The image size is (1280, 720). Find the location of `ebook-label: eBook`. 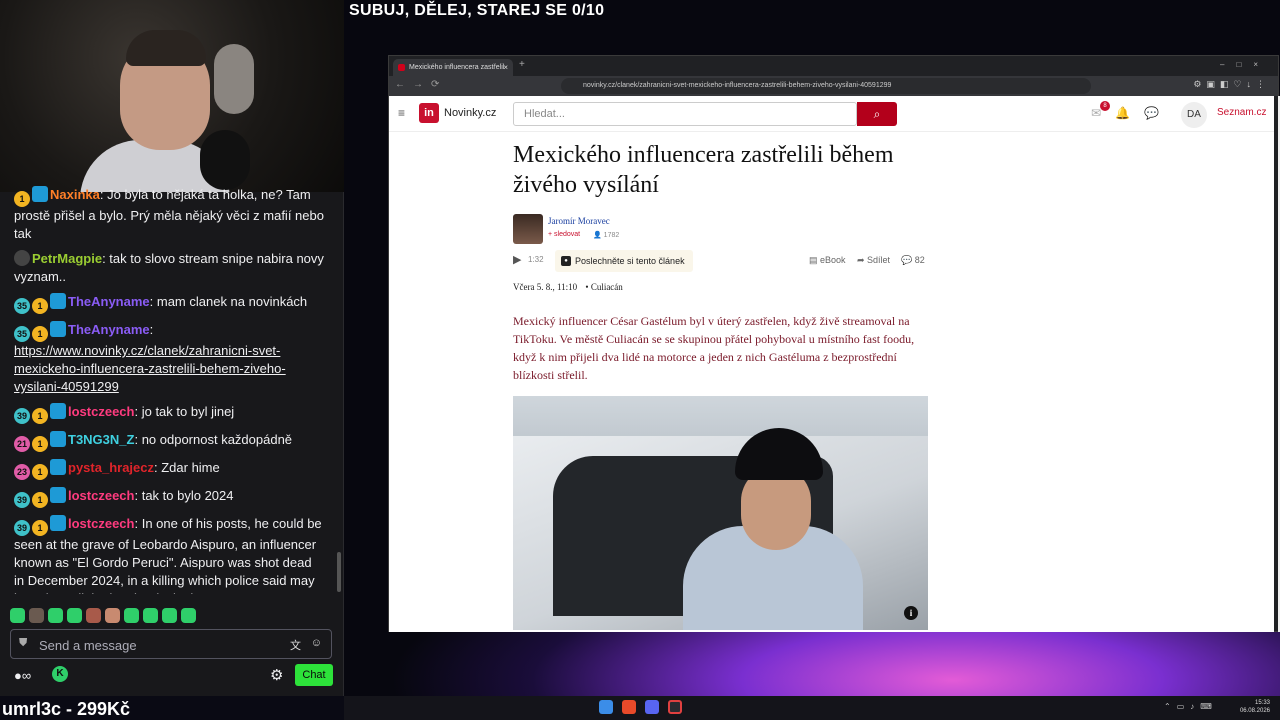

ebook-label: eBook is located at coordinates (833, 260).